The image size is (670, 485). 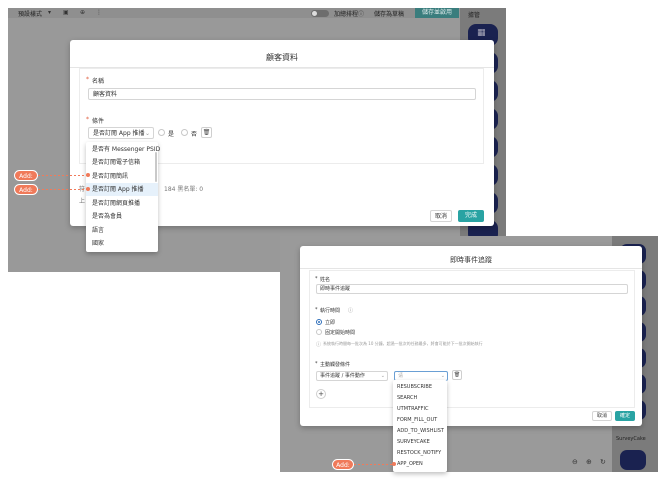 What do you see at coordinates (321, 394) in the screenshot?
I see `plus-icon: +` at bounding box center [321, 394].